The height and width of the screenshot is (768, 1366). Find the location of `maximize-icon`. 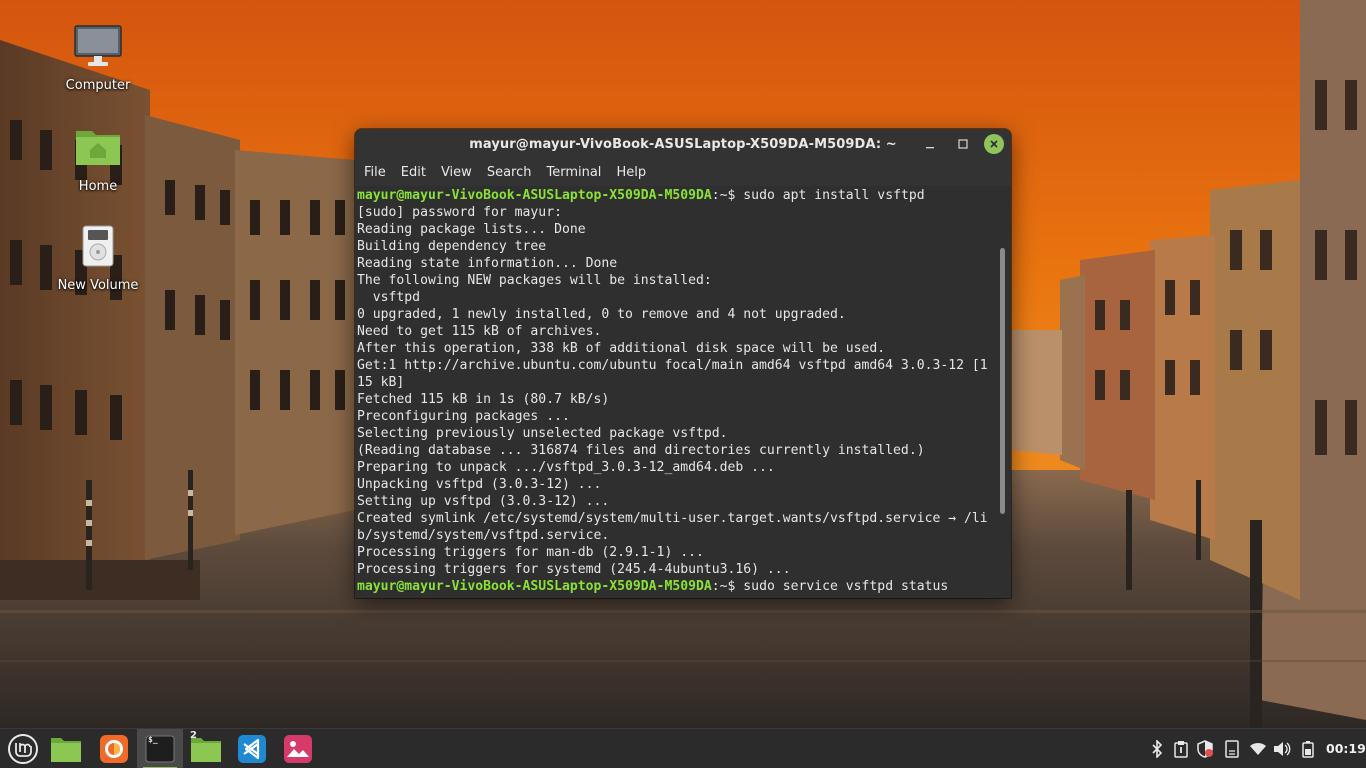

maximize-icon is located at coordinates (963, 144).